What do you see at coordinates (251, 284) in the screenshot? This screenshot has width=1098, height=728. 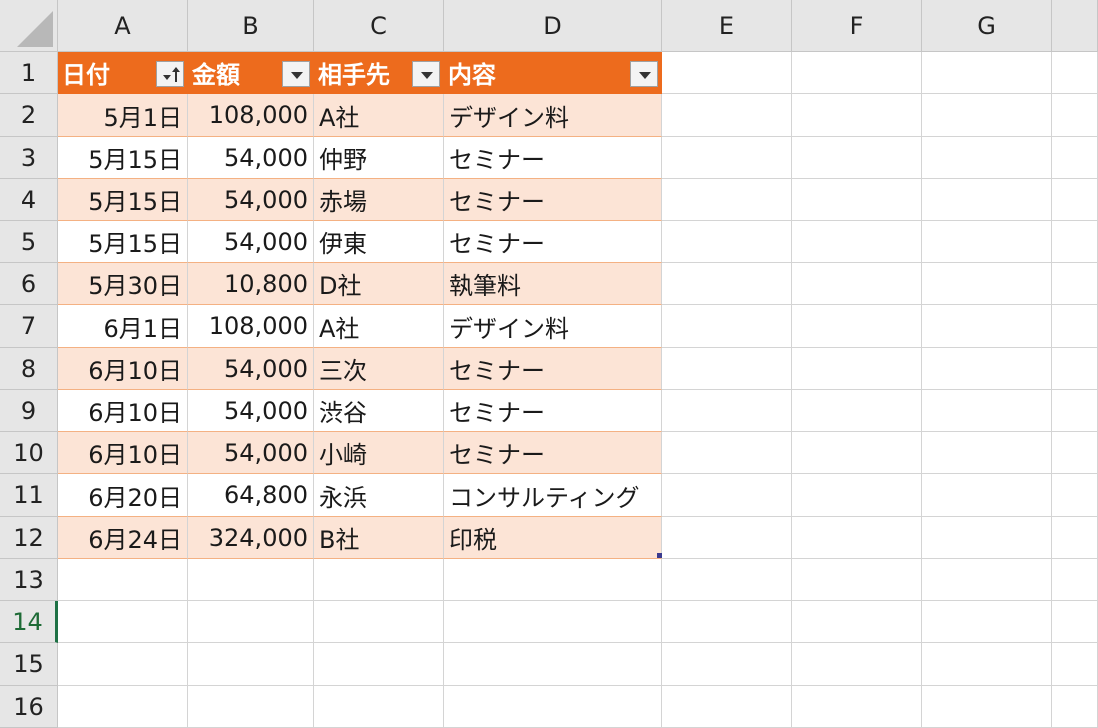 I see `amount-cell: 10,800` at bounding box center [251, 284].